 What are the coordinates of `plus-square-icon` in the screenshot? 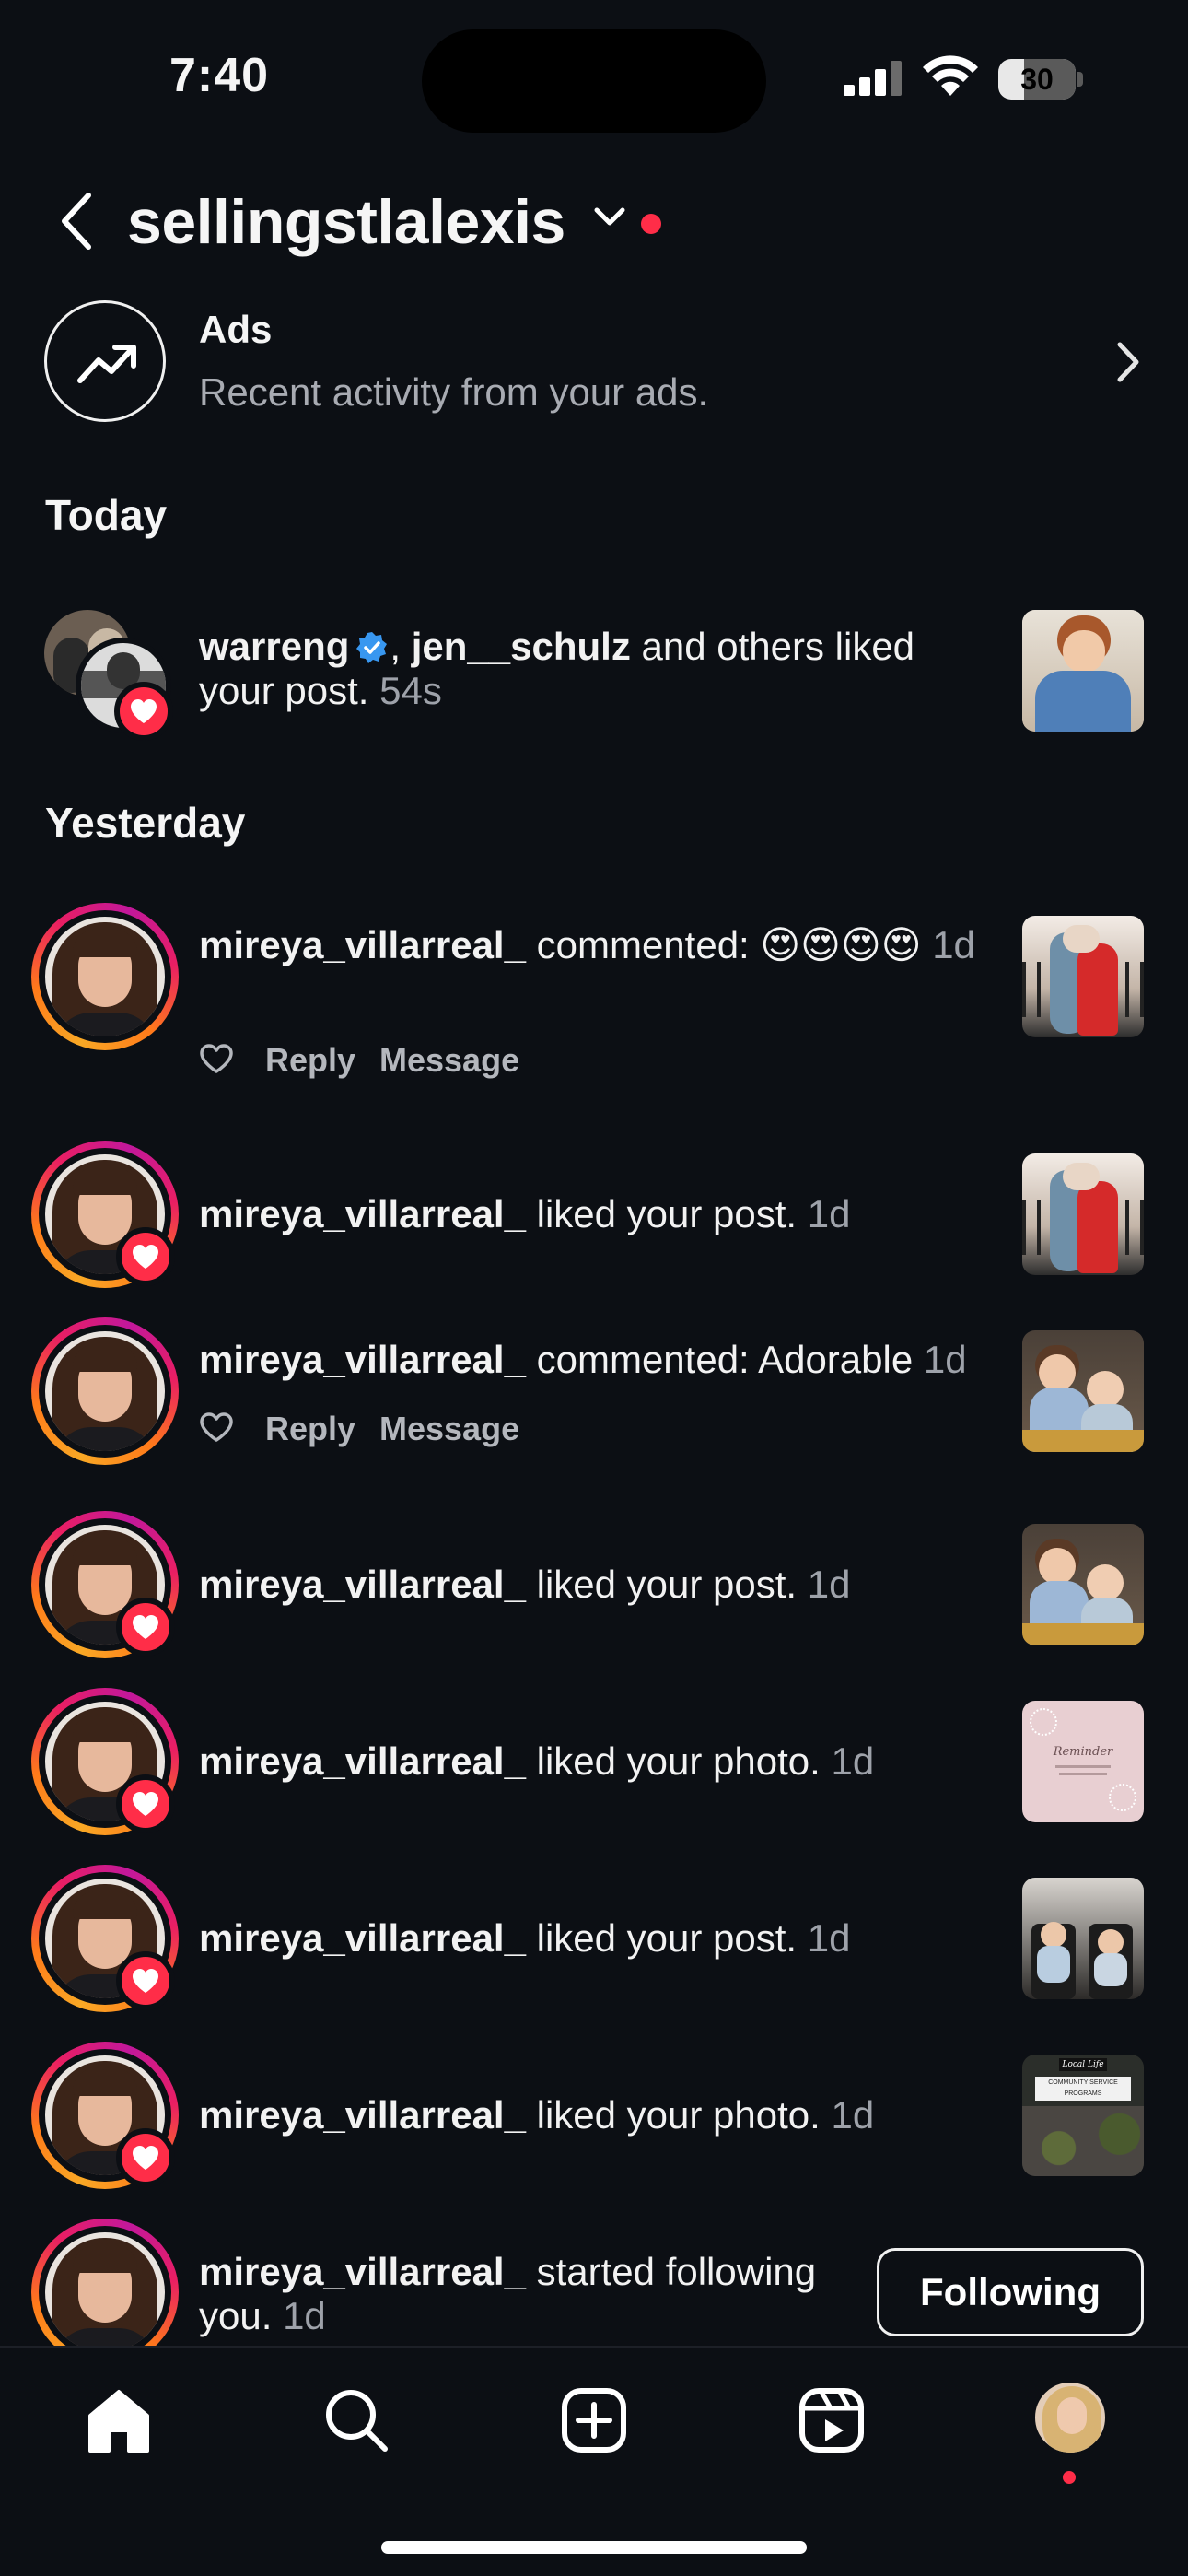 It's located at (594, 2420).